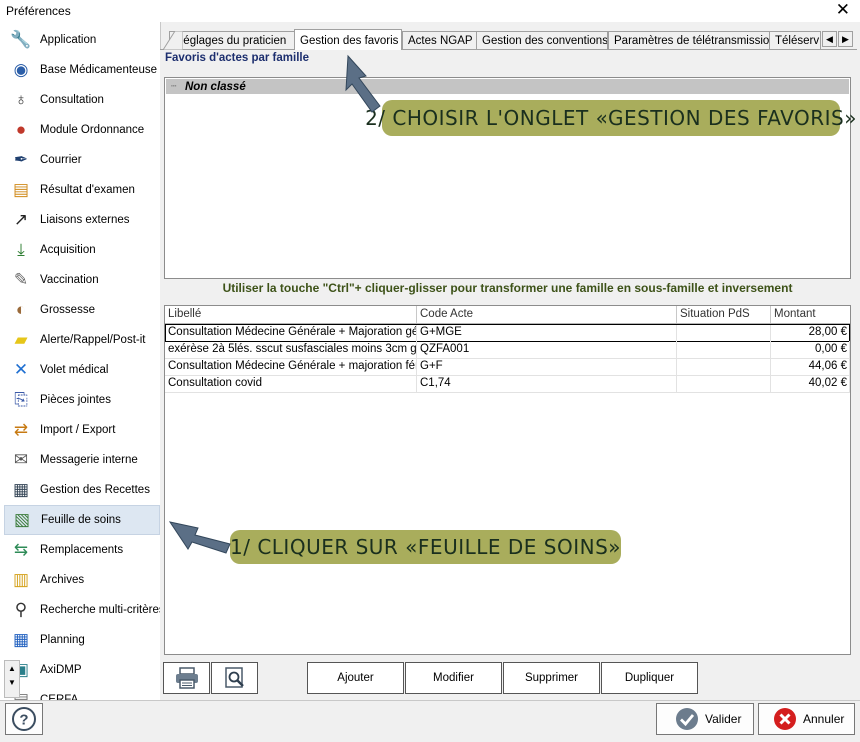  I want to click on table-header: Libellé Code Acte Situation PdS Montant, so click(507, 315).